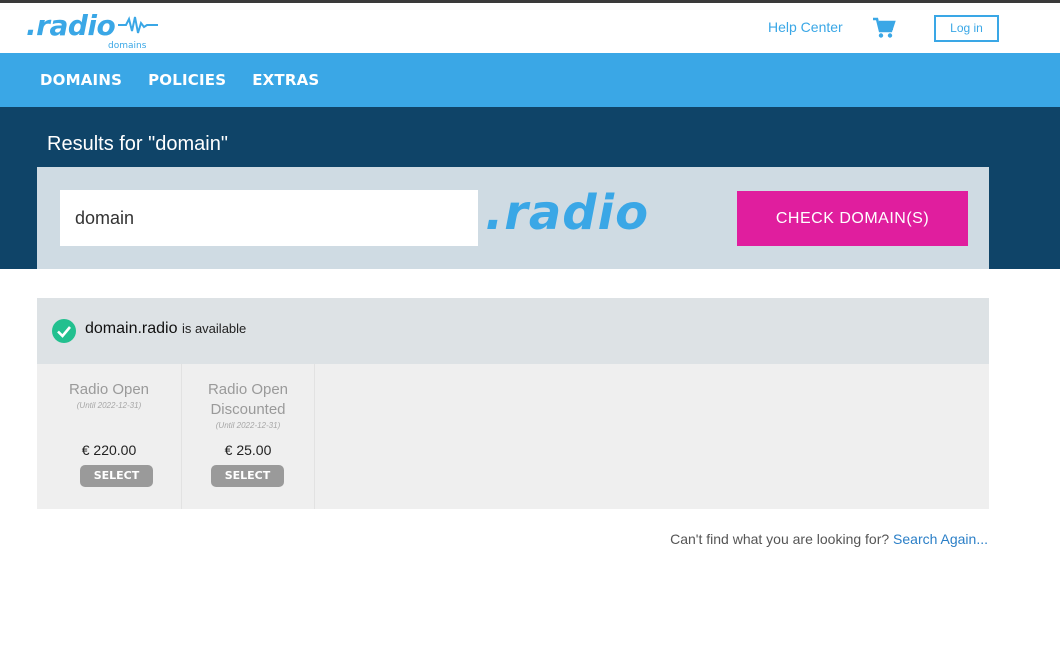  Describe the element at coordinates (187, 80) in the screenshot. I see `nav-item-policies: POLICIES` at that location.